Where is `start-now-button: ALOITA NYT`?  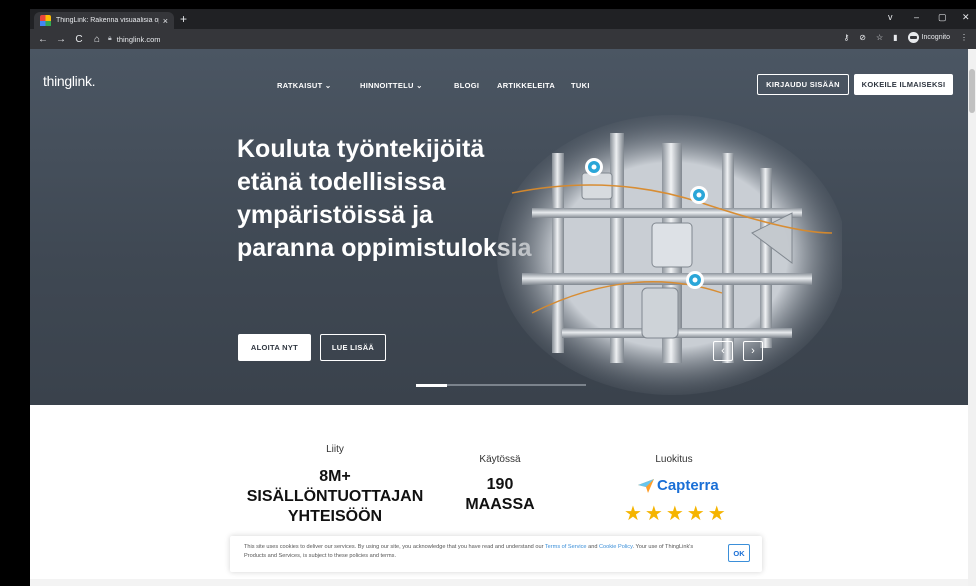
start-now-button: ALOITA NYT is located at coordinates (274, 347).